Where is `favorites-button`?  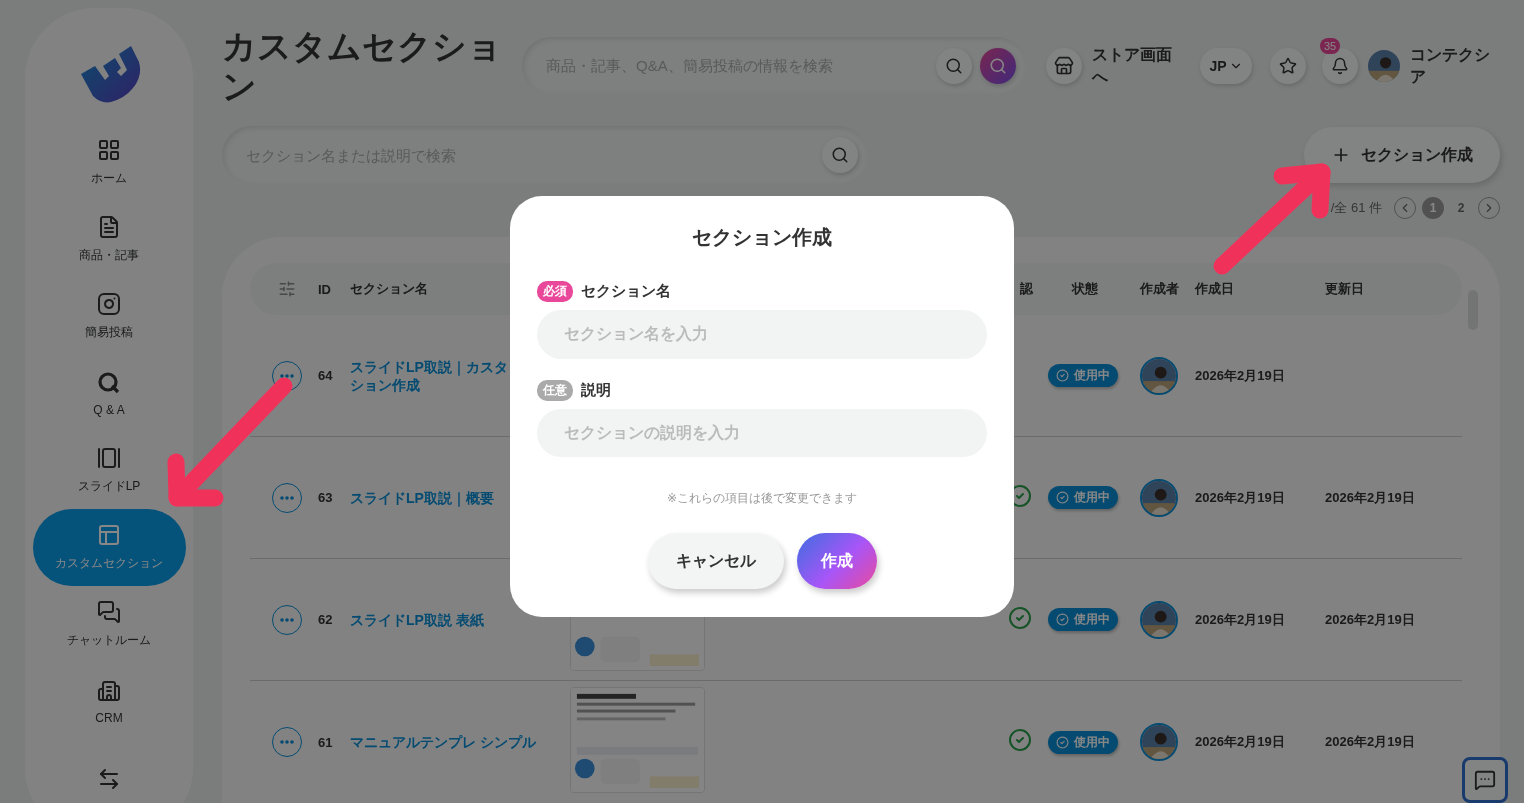
favorites-button is located at coordinates (1288, 65).